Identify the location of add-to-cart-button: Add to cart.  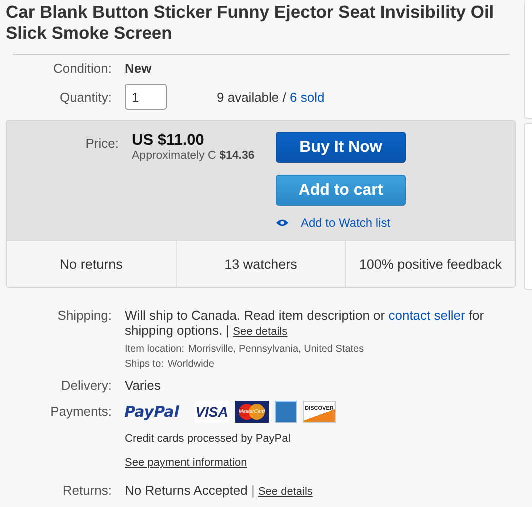
(341, 190).